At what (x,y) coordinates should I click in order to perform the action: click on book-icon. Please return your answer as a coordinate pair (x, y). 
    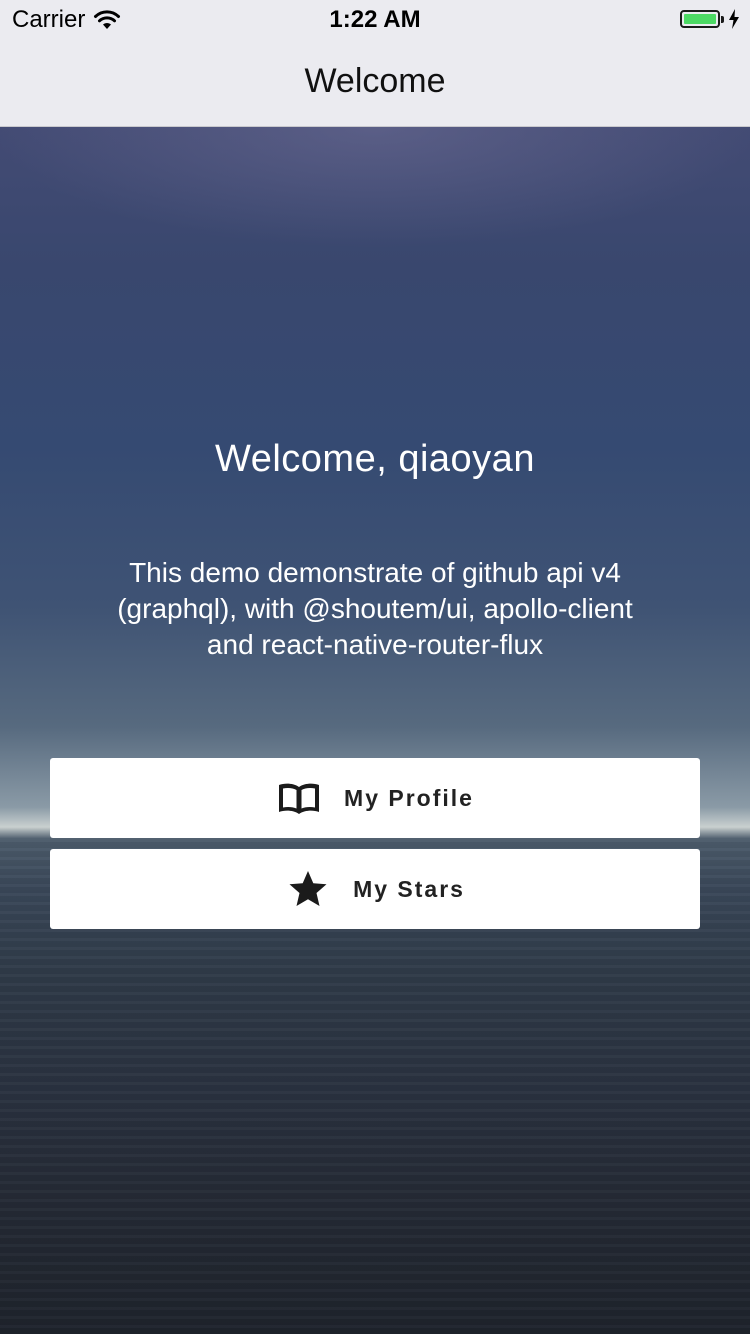
    Looking at the image, I should click on (299, 798).